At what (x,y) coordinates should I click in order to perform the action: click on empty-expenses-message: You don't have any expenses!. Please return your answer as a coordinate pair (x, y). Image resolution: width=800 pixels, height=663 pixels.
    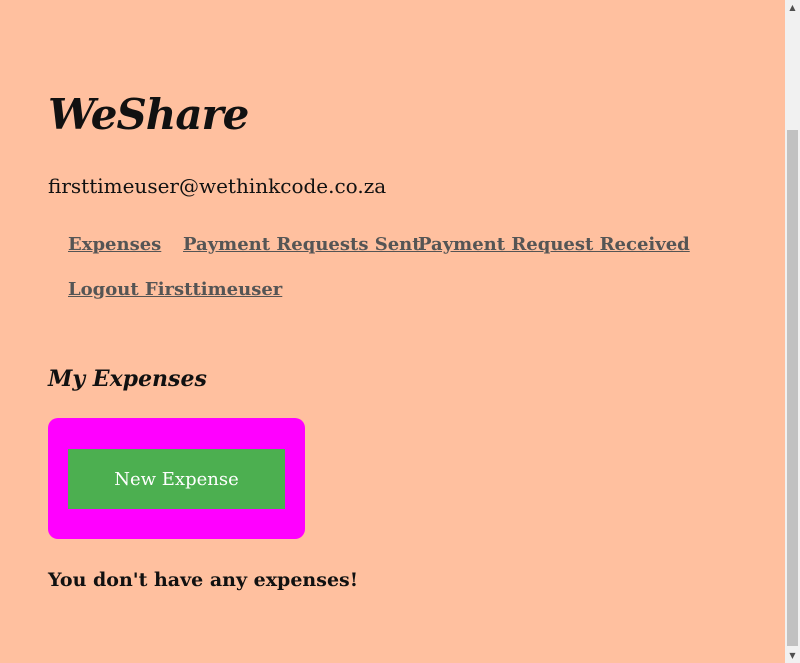
    Looking at the image, I should click on (203, 580).